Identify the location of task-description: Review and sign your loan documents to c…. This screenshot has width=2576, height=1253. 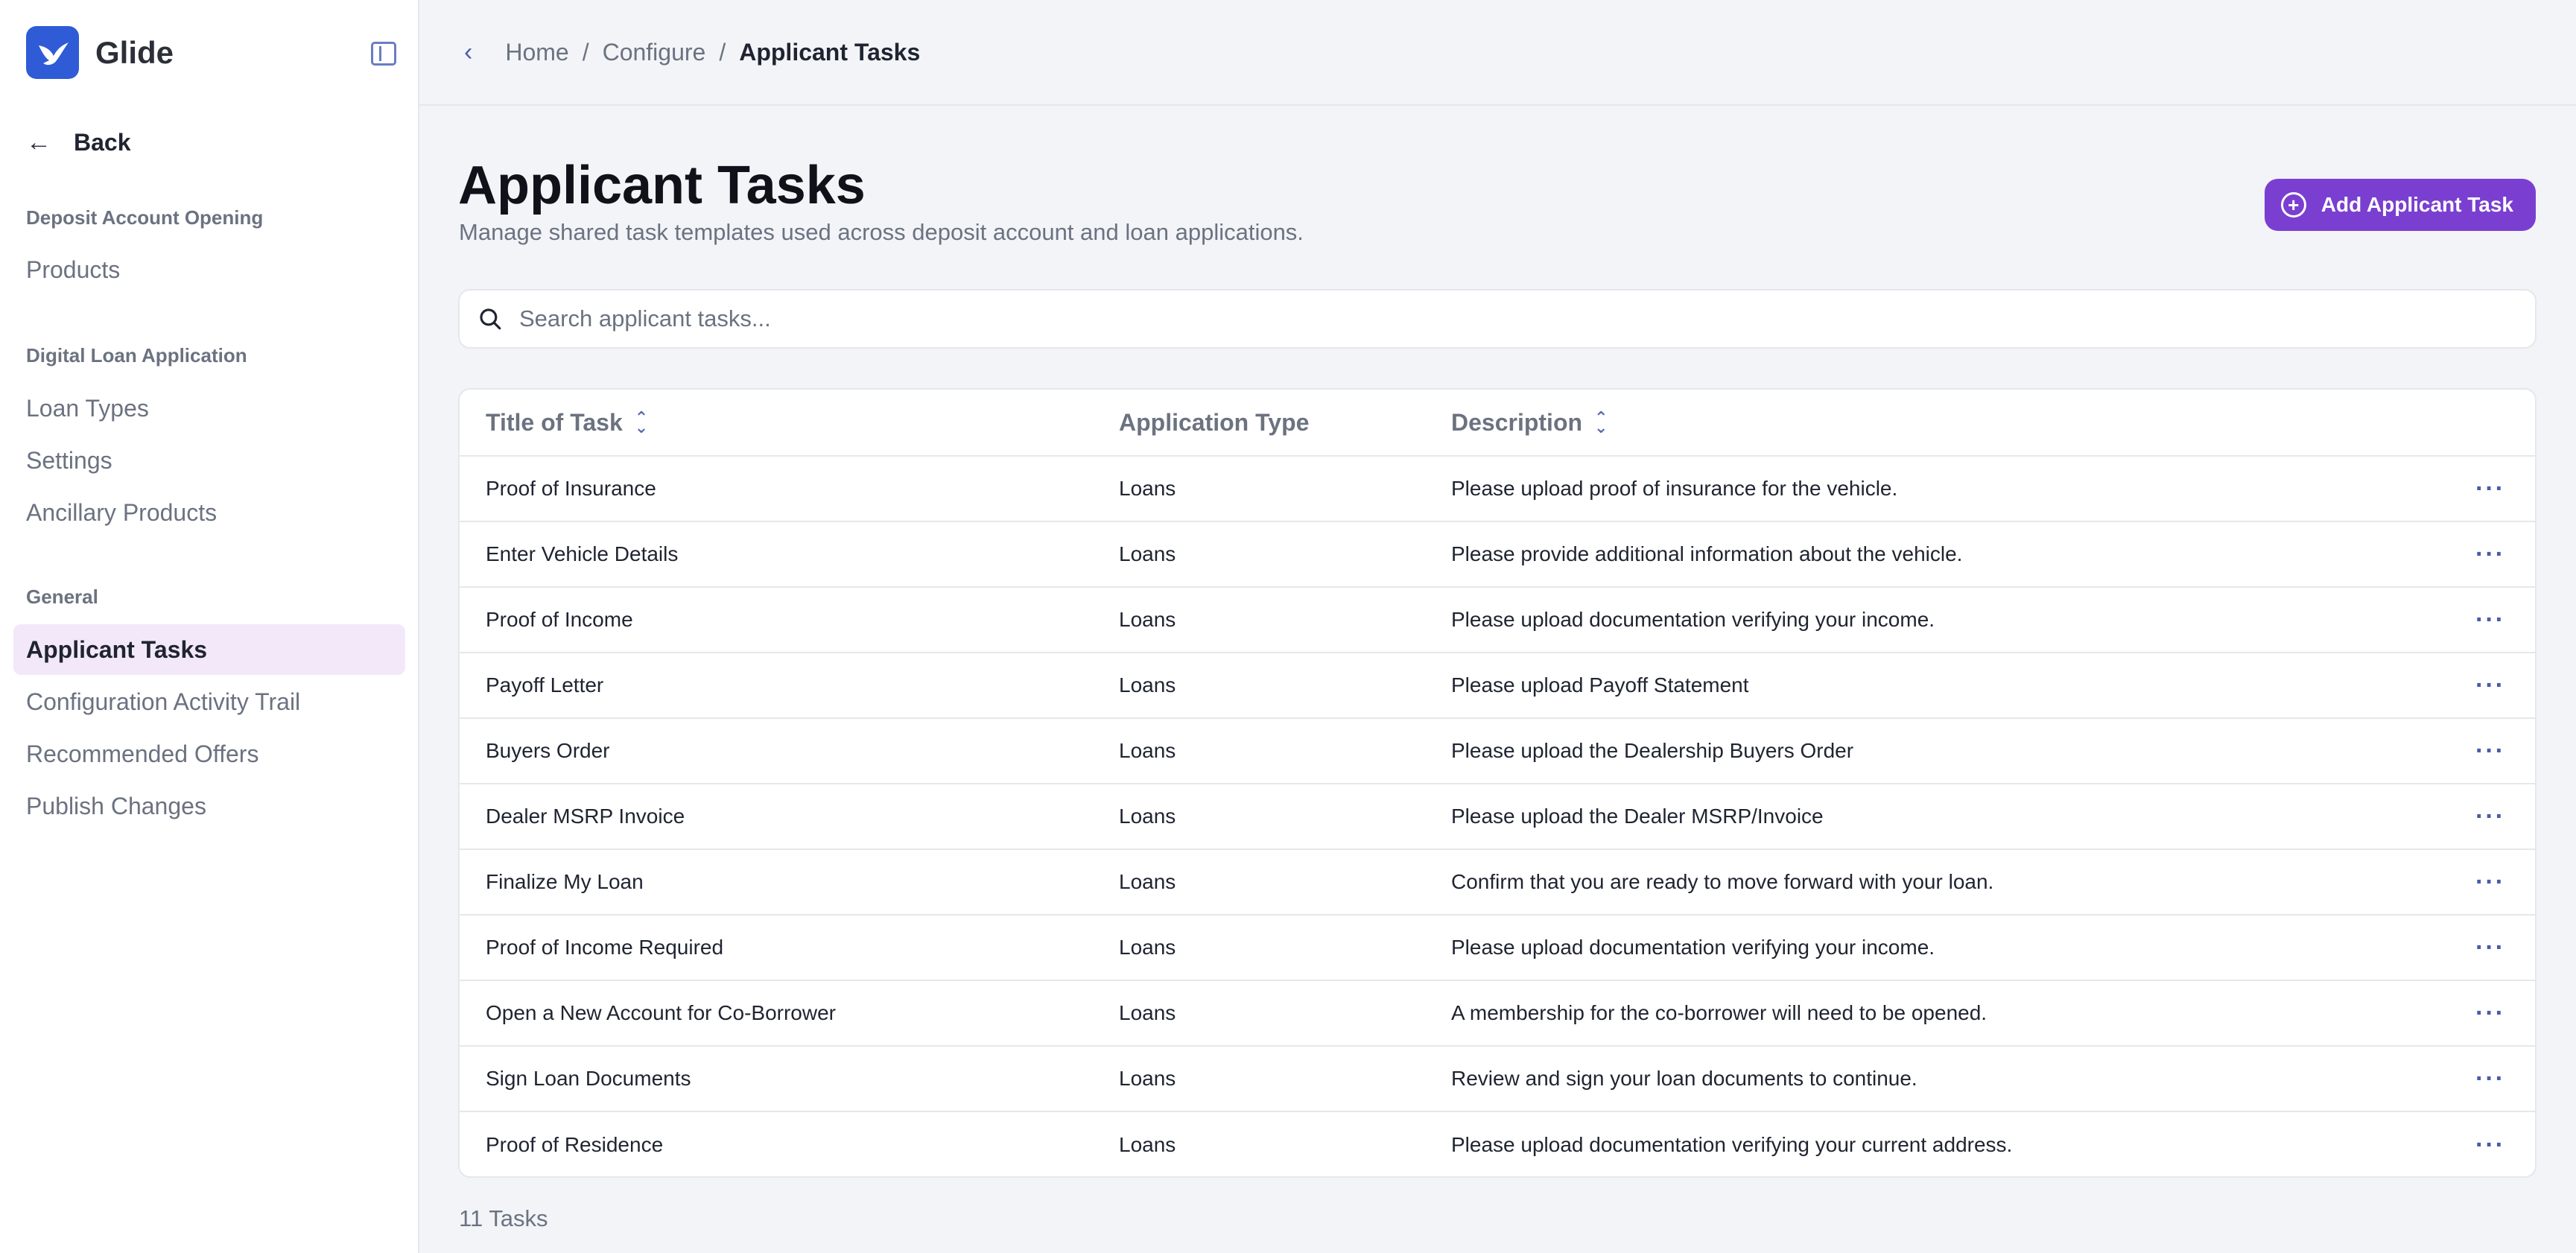
(1684, 1078).